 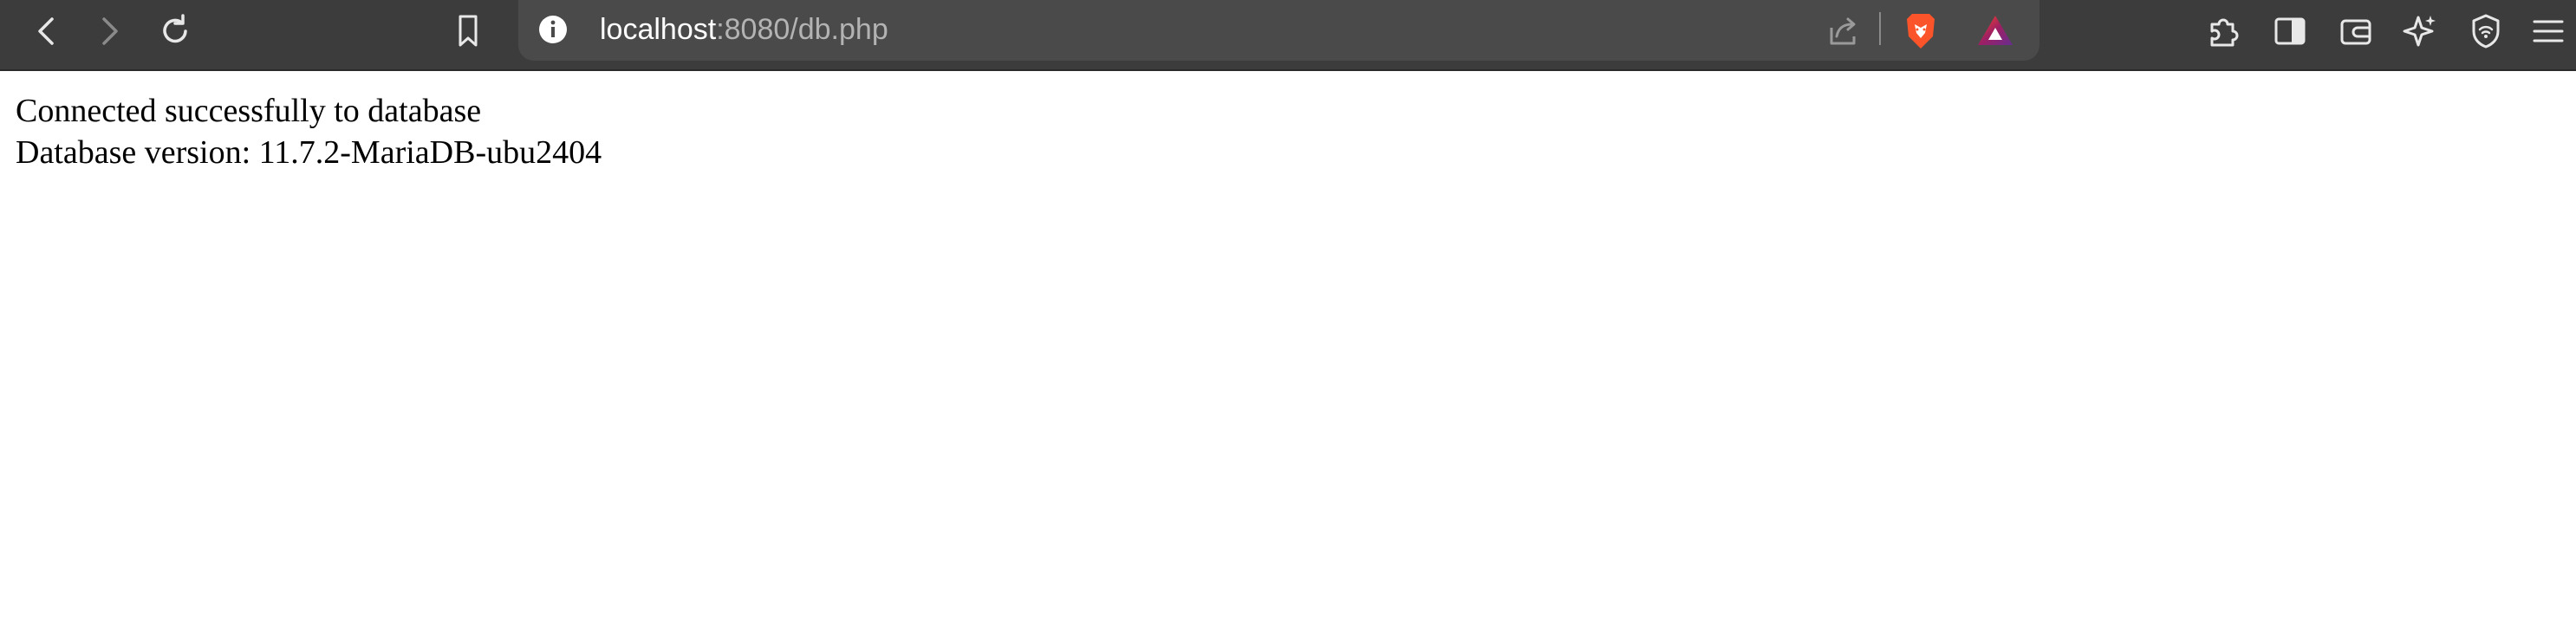 I want to click on brave-lion-icon, so click(x=1921, y=31).